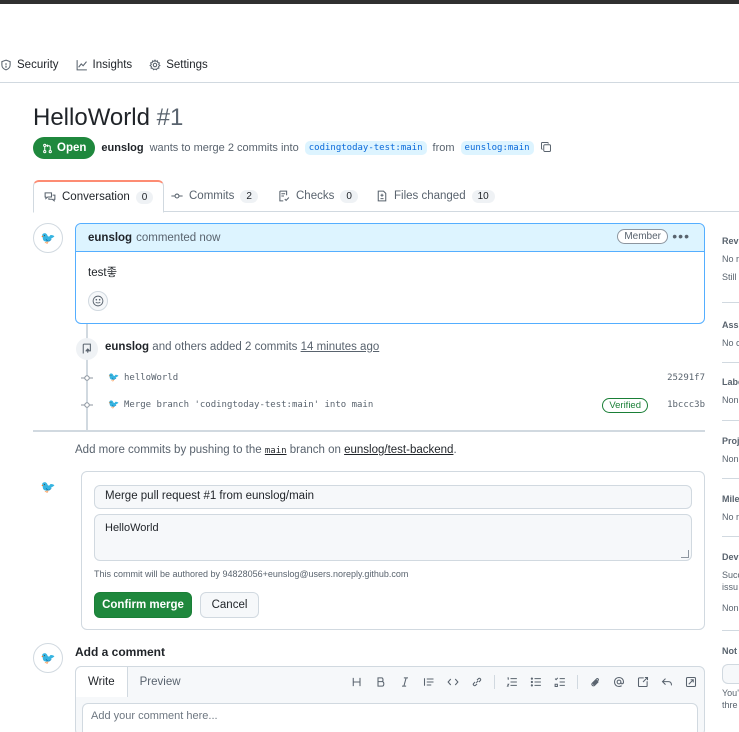 Image resolution: width=739 pixels, height=732 pixels. Describe the element at coordinates (686, 378) in the screenshot. I see `commit-sha: 25291f7` at that location.